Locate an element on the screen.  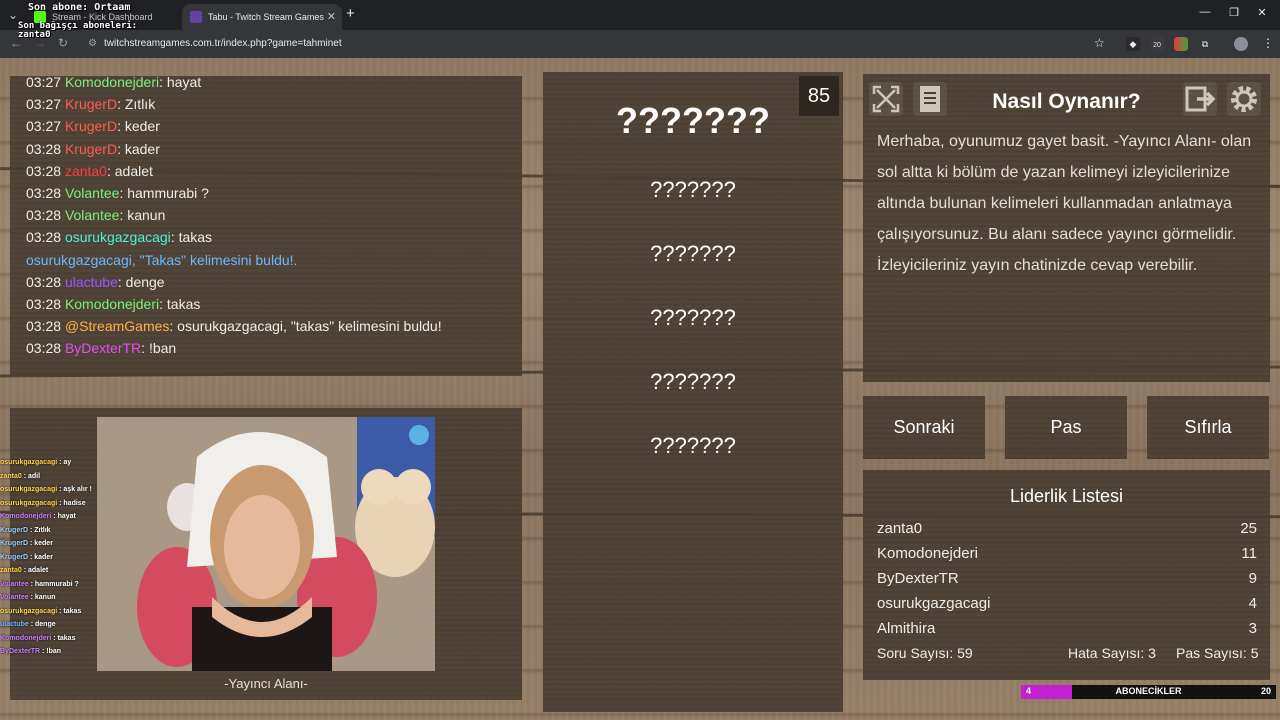
extension-badge-icon: 20 is located at coordinates (1157, 44).